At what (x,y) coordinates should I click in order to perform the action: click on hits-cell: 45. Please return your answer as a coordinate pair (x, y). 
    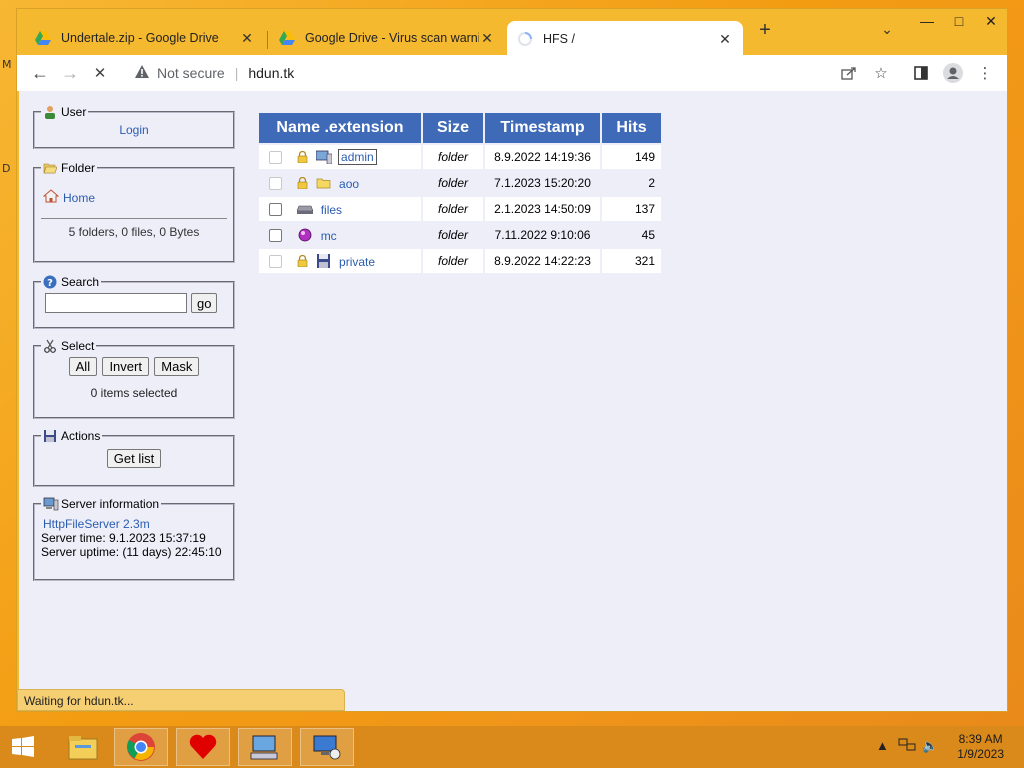
    Looking at the image, I should click on (631, 235).